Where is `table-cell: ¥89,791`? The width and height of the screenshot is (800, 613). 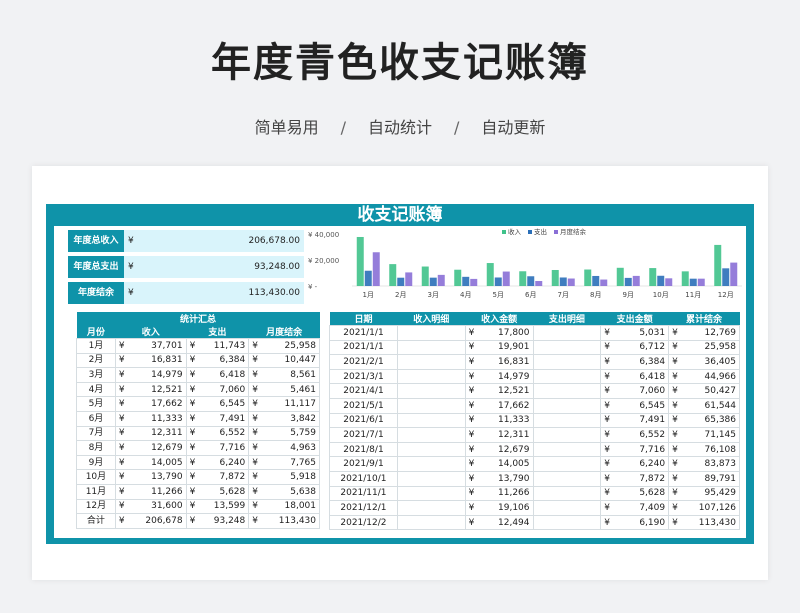
table-cell: ¥89,791 is located at coordinates (704, 478).